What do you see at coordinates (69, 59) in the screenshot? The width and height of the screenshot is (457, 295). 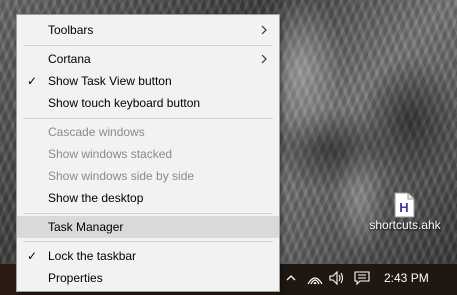 I see `menu-item-label: Cortana` at bounding box center [69, 59].